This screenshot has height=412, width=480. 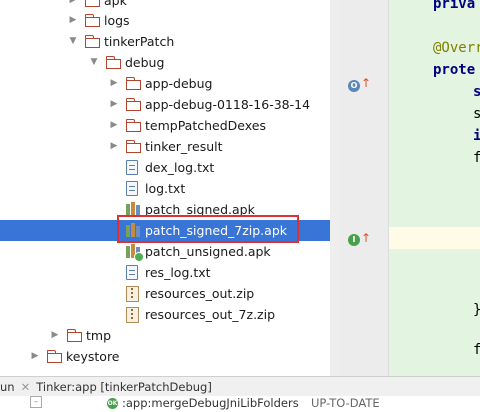 What do you see at coordinates (216, 230) in the screenshot?
I see `tree-item-label: patch_signed_7zip.apk` at bounding box center [216, 230].